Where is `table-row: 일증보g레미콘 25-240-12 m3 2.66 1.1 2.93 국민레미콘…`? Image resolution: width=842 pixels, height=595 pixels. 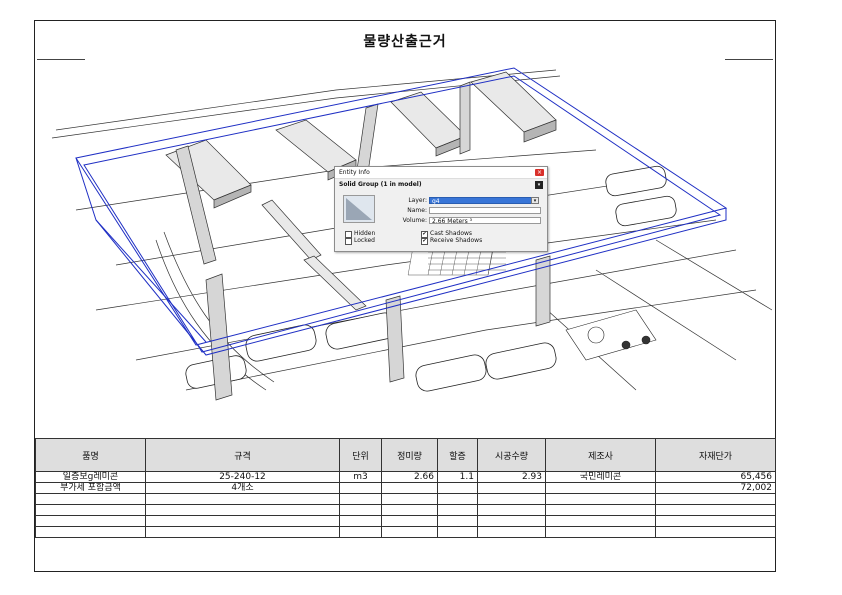 table-row: 일증보g레미콘 25-240-12 m3 2.66 1.1 2.93 국민레미콘… is located at coordinates (405, 477).